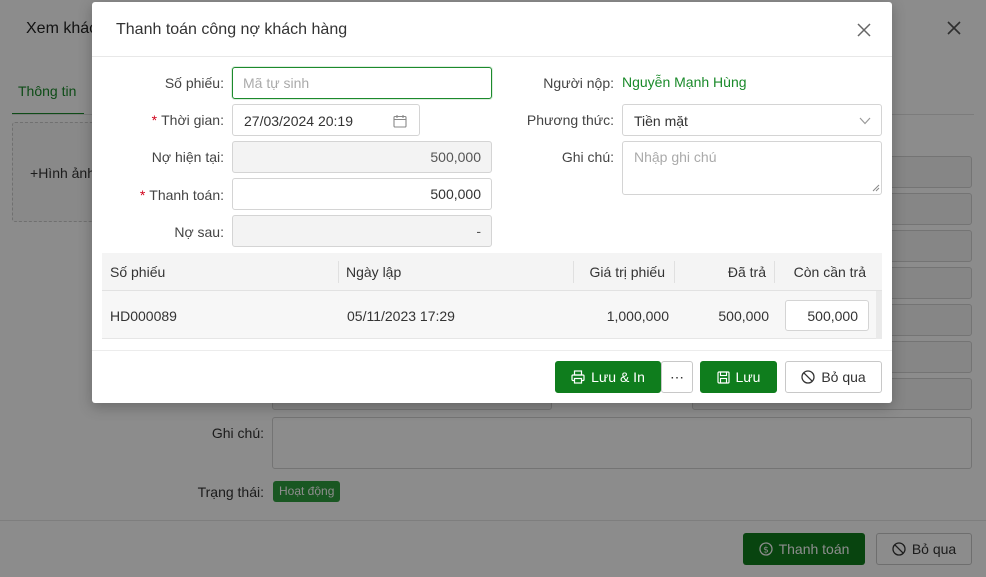  Describe the element at coordinates (570, 120) in the screenshot. I see `method-label: Phương thức:` at that location.